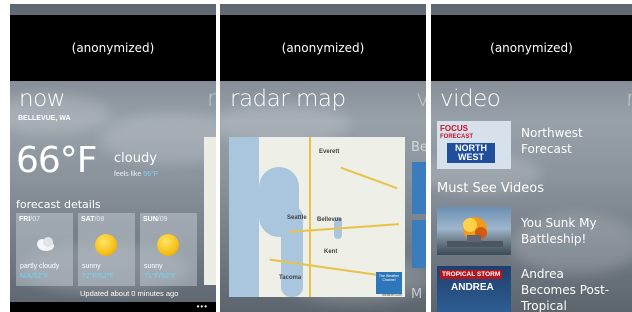  Describe the element at coordinates (542, 274) in the screenshot. I see `video-title-line: Andrea` at that location.